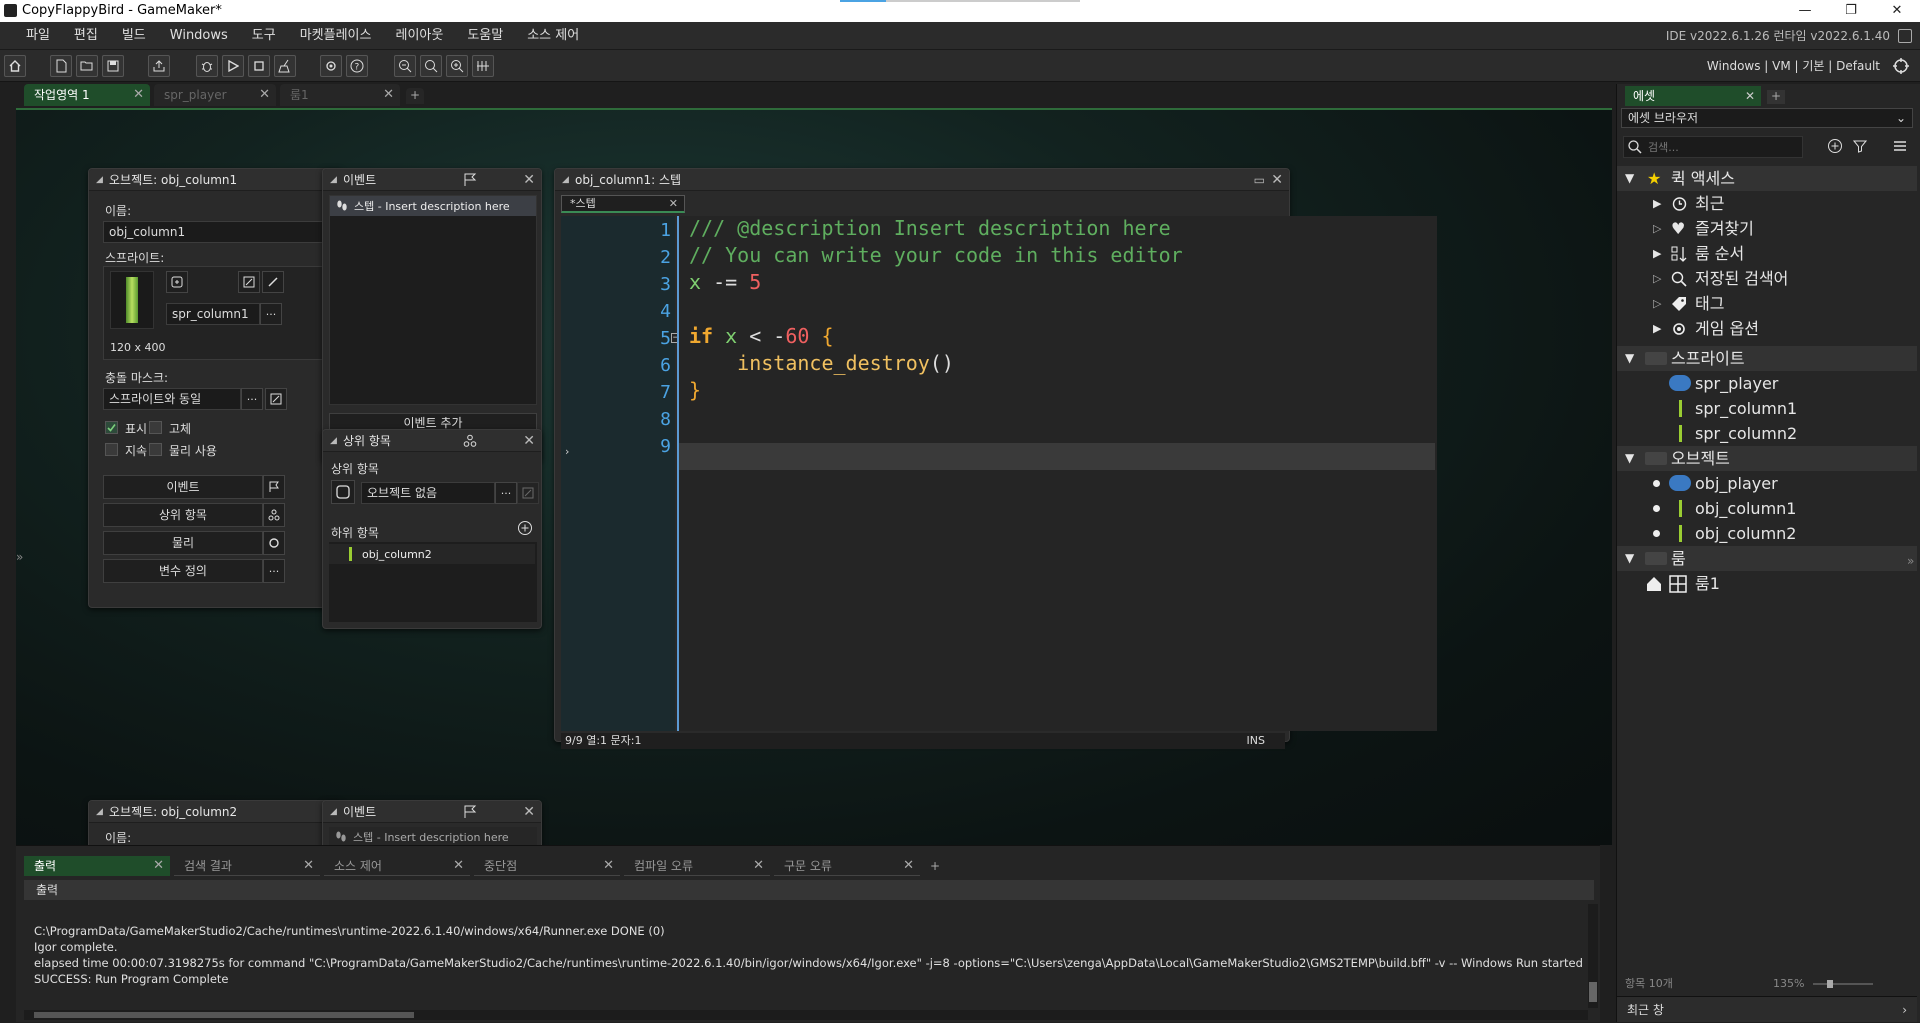 This screenshot has height=1023, width=1920. What do you see at coordinates (183, 487) in the screenshot?
I see `events-button: 이벤트` at bounding box center [183, 487].